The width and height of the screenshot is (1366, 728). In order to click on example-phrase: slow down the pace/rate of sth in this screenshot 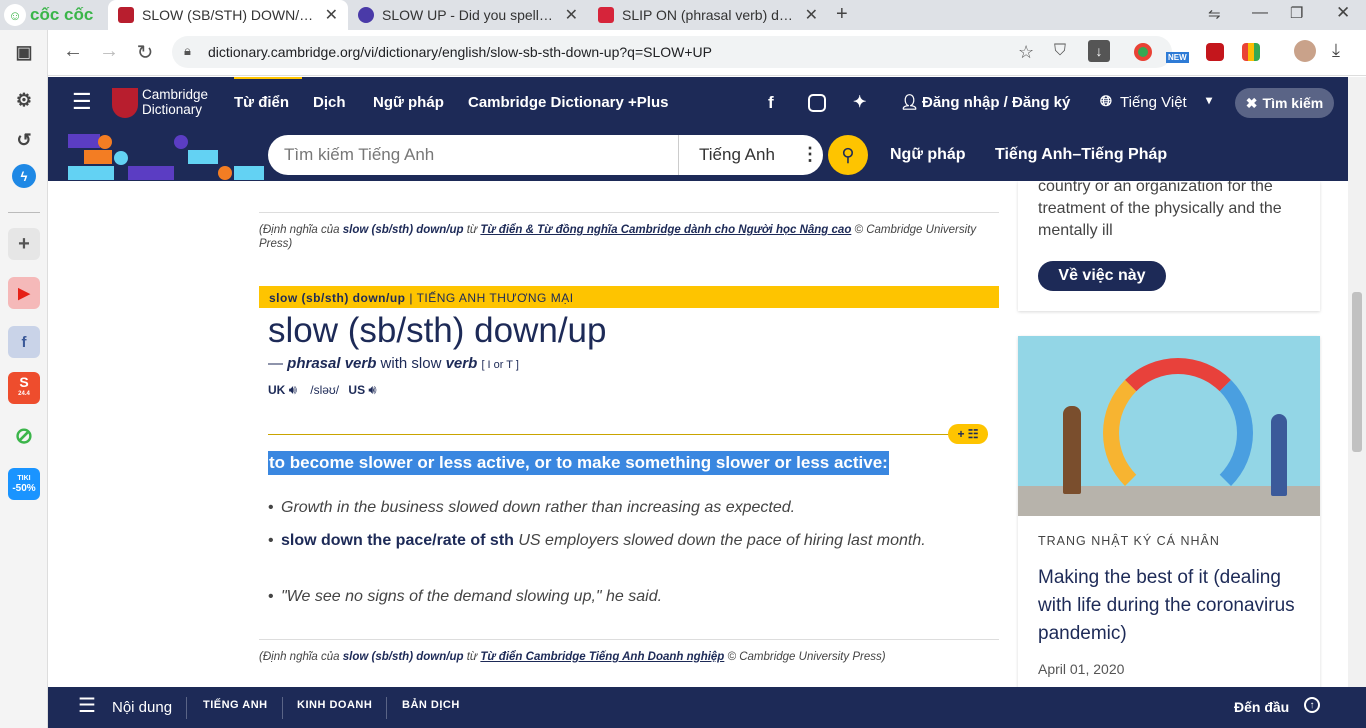, I will do `click(397, 540)`.